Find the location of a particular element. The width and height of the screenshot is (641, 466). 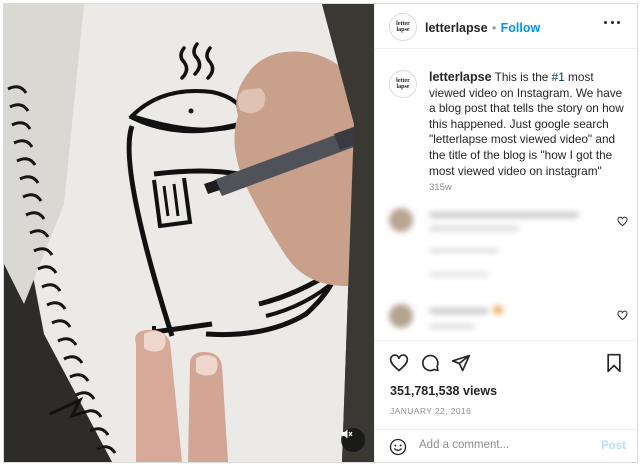

volume-muted-icon is located at coordinates (347, 434).